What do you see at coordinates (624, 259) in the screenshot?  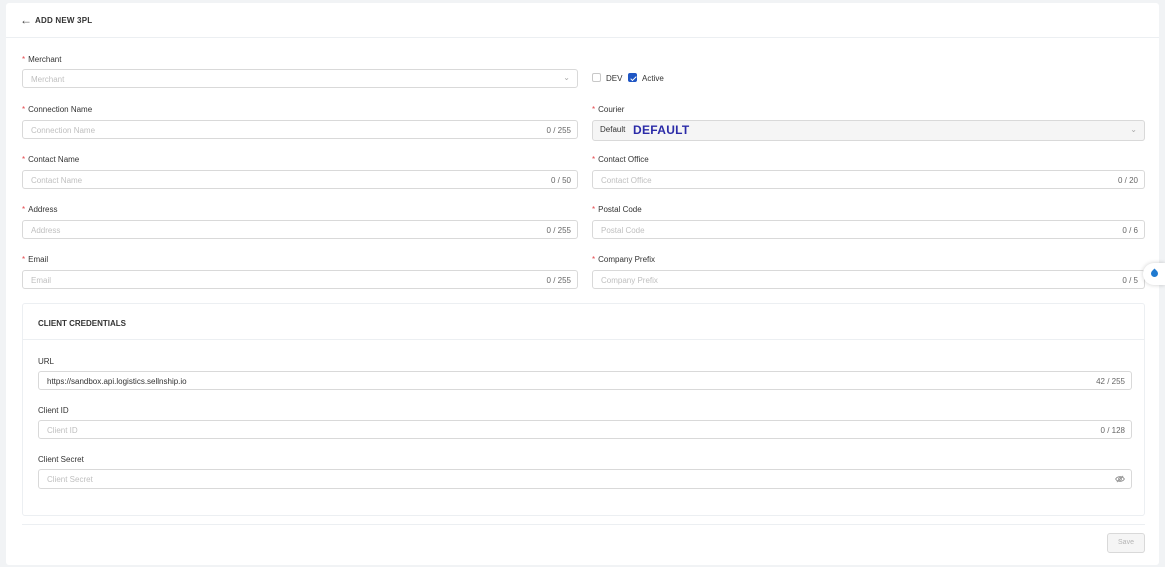 I see `company-prefix-label: * Company Prefix` at bounding box center [624, 259].